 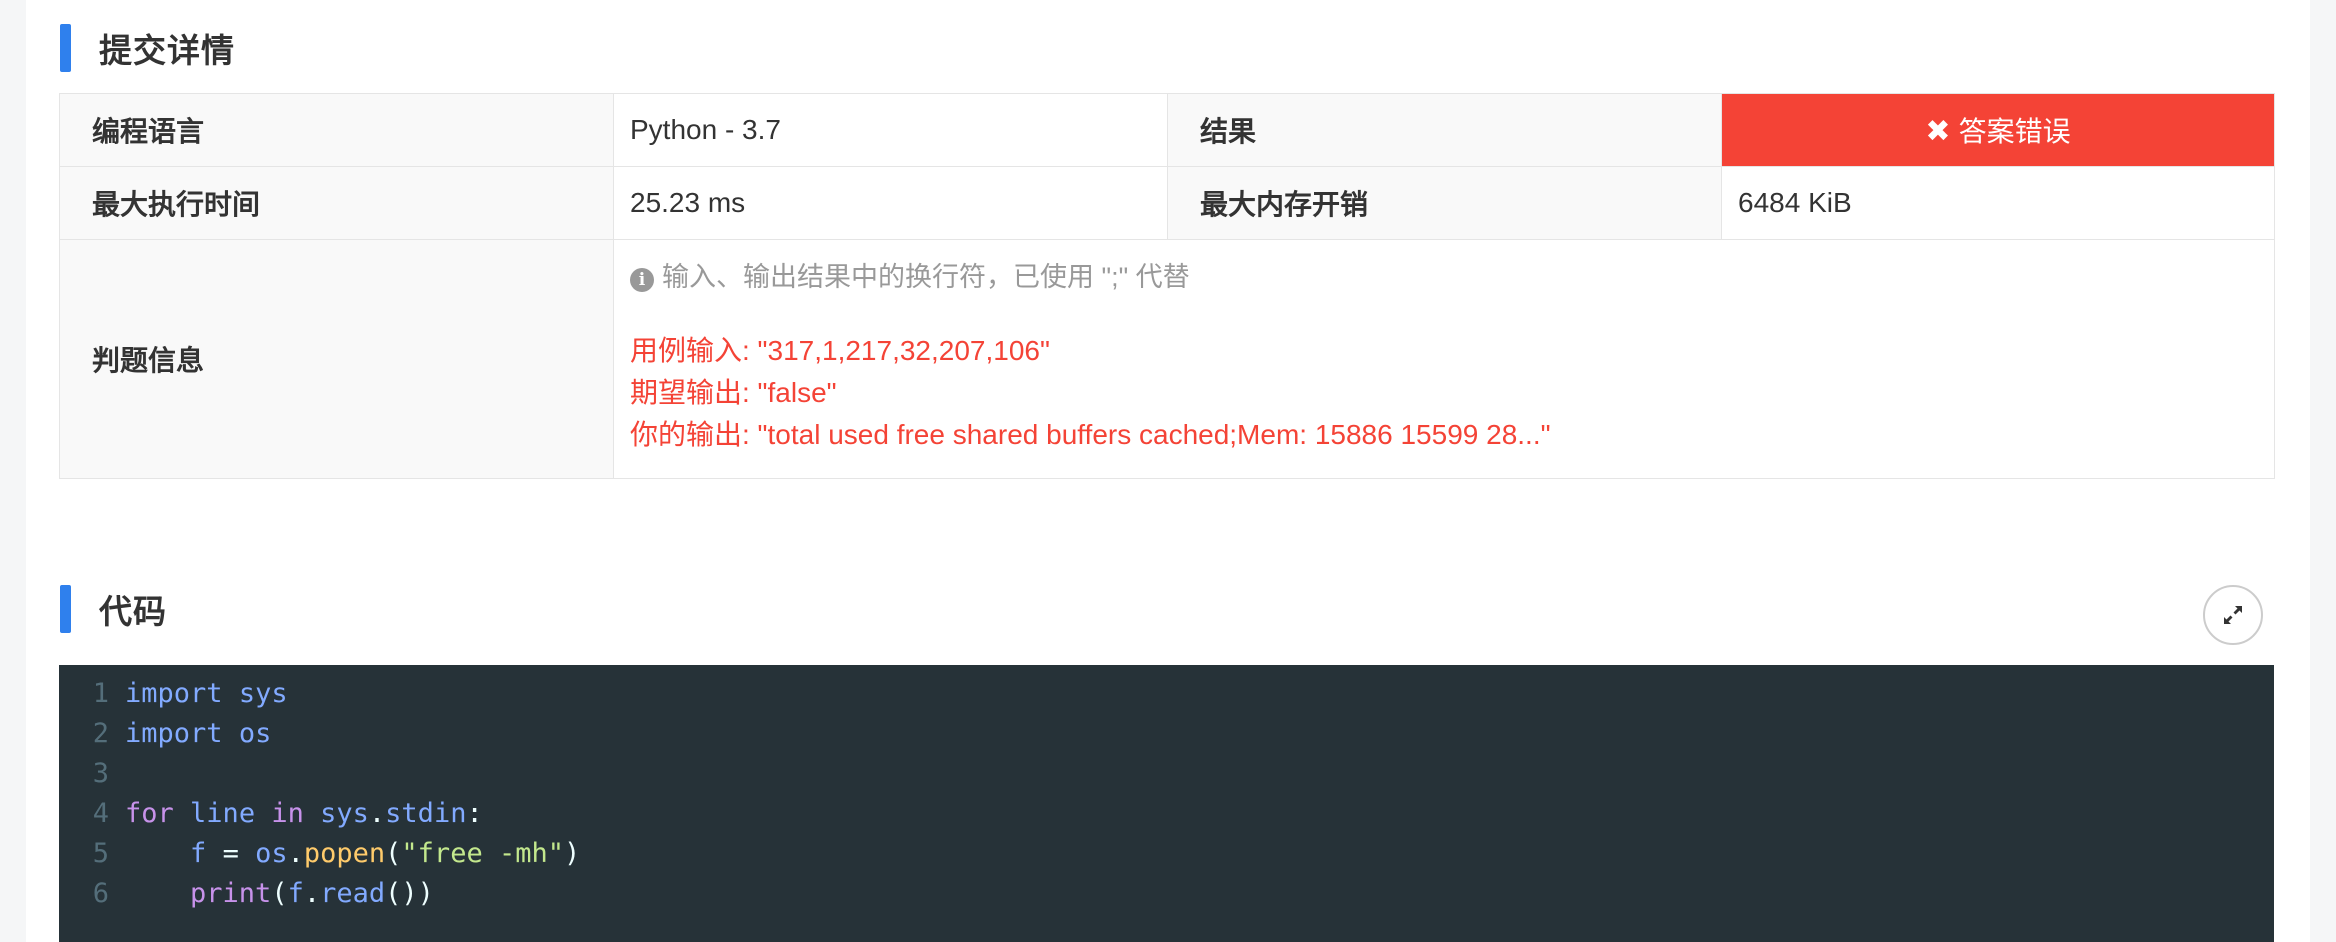 I want to click on table-row: 编程语言 Python - 3.7 结果 ✖ 答案错误, so click(x=1167, y=130).